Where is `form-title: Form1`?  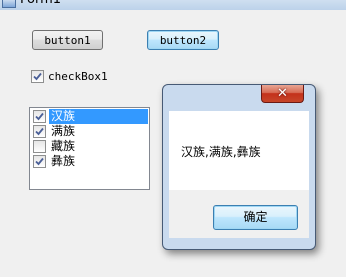
form-title: Form1 is located at coordinates (40, 4).